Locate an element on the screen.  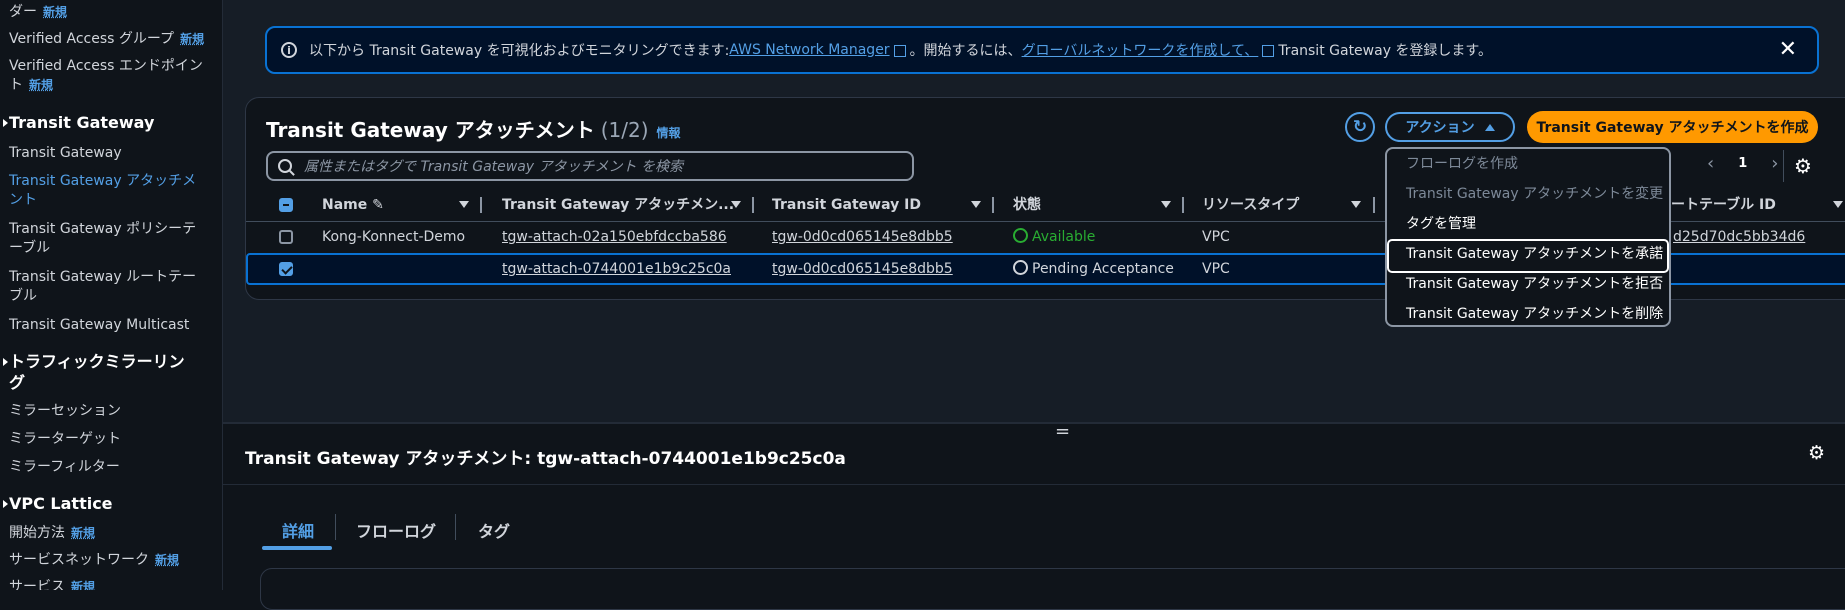
page-number: 1 is located at coordinates (1742, 163).